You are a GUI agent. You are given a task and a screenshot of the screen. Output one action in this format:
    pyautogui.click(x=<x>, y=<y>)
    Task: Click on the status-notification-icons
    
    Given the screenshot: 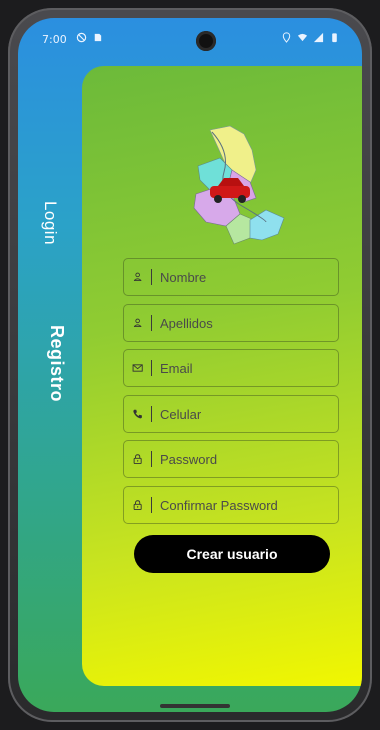 What is the action you would take?
    pyautogui.click(x=89, y=37)
    